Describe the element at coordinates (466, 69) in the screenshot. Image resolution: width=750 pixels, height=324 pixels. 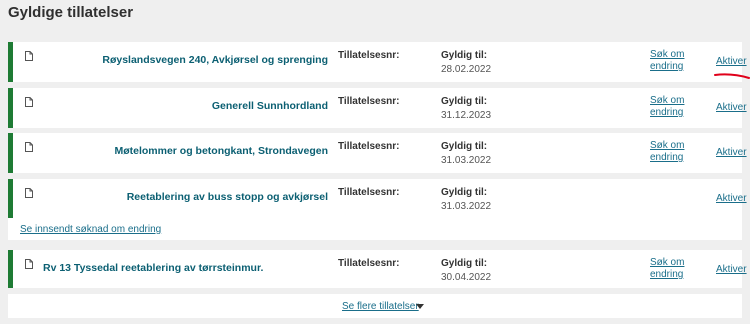
I see `valid-to-date: 28.02.2022` at that location.